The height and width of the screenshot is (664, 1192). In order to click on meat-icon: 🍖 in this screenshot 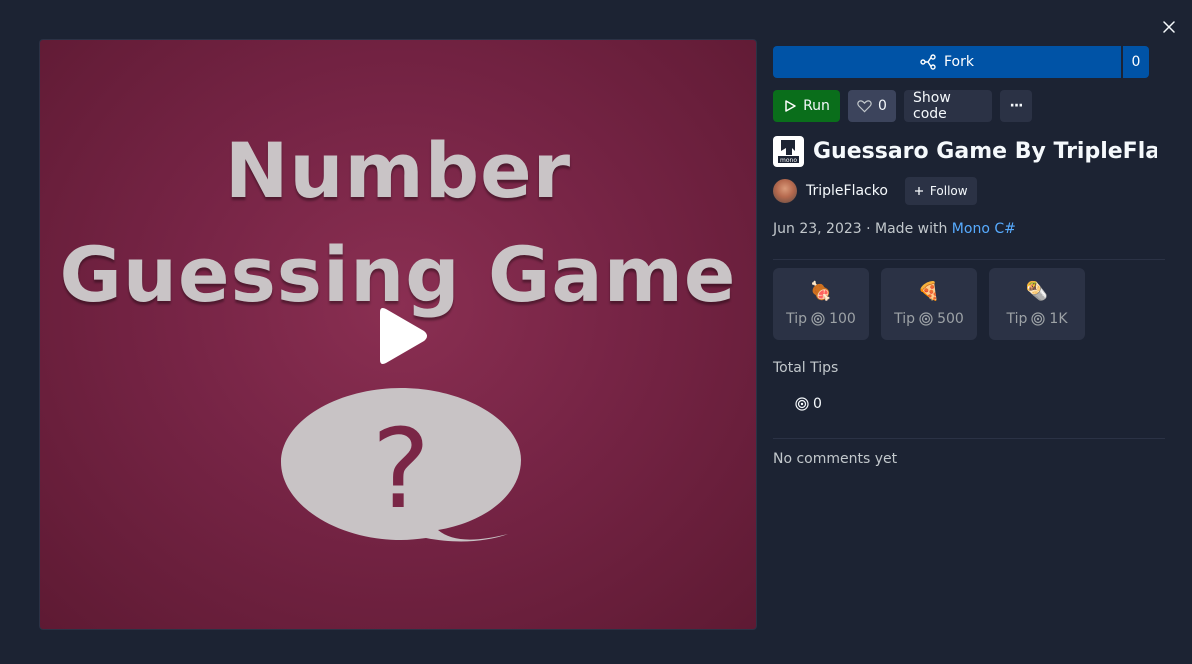, I will do `click(821, 291)`.